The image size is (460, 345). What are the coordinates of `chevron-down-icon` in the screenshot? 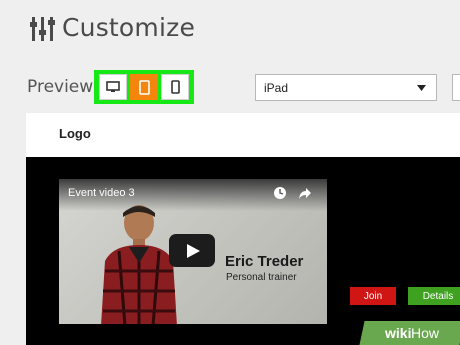 It's located at (421, 88).